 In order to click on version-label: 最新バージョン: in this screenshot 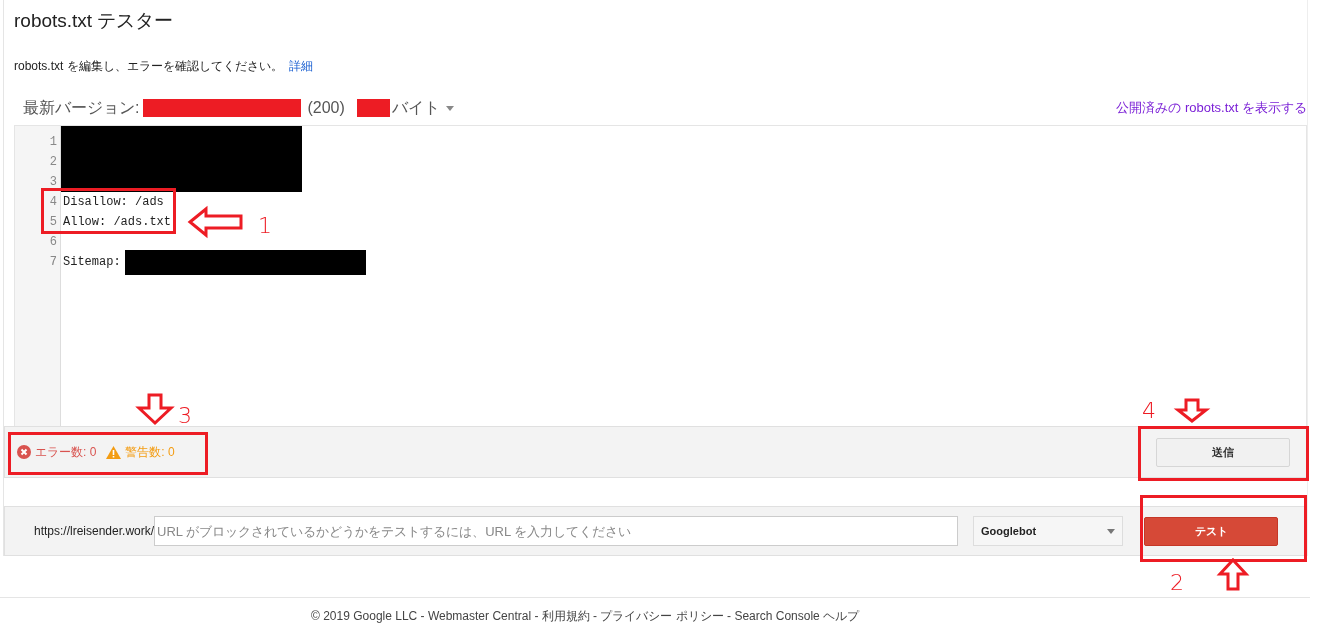, I will do `click(81, 107)`.